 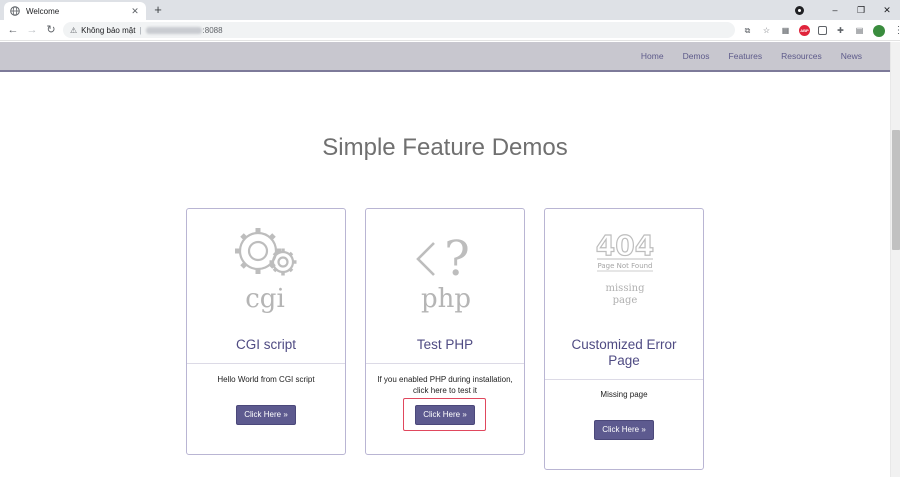 What do you see at coordinates (624, 360) in the screenshot?
I see `error-title-line2: Page` at bounding box center [624, 360].